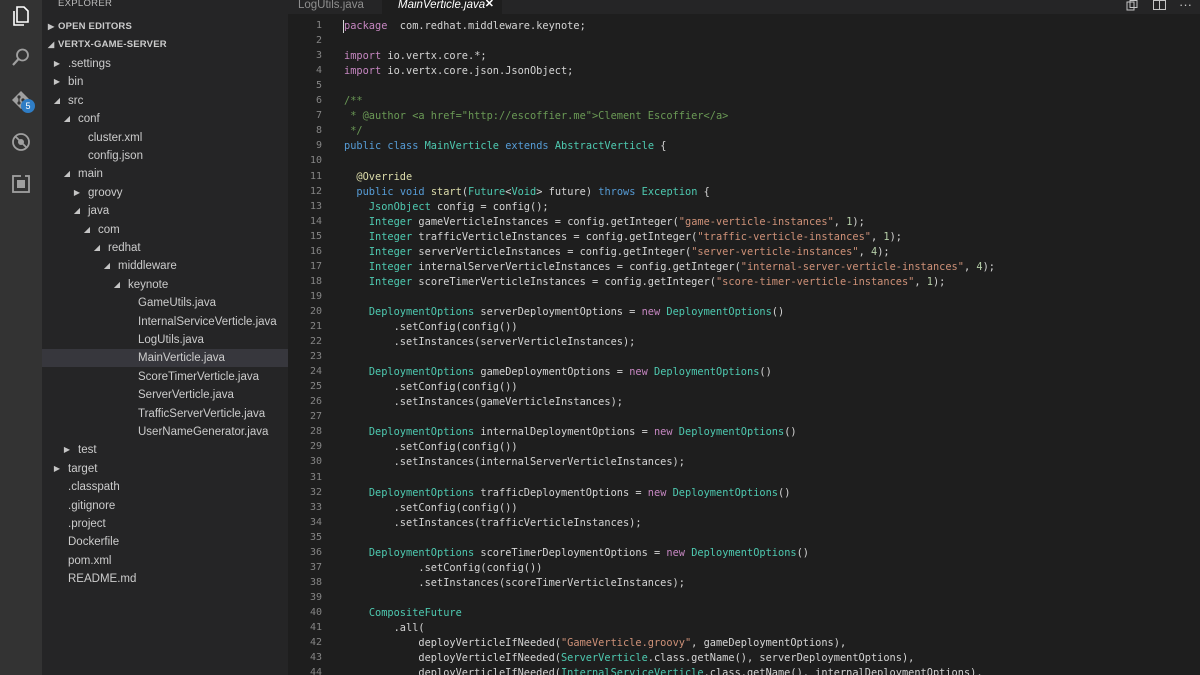 This screenshot has height=675, width=1200. I want to click on tree-folder-item: ◢ keynote, so click(165, 285).